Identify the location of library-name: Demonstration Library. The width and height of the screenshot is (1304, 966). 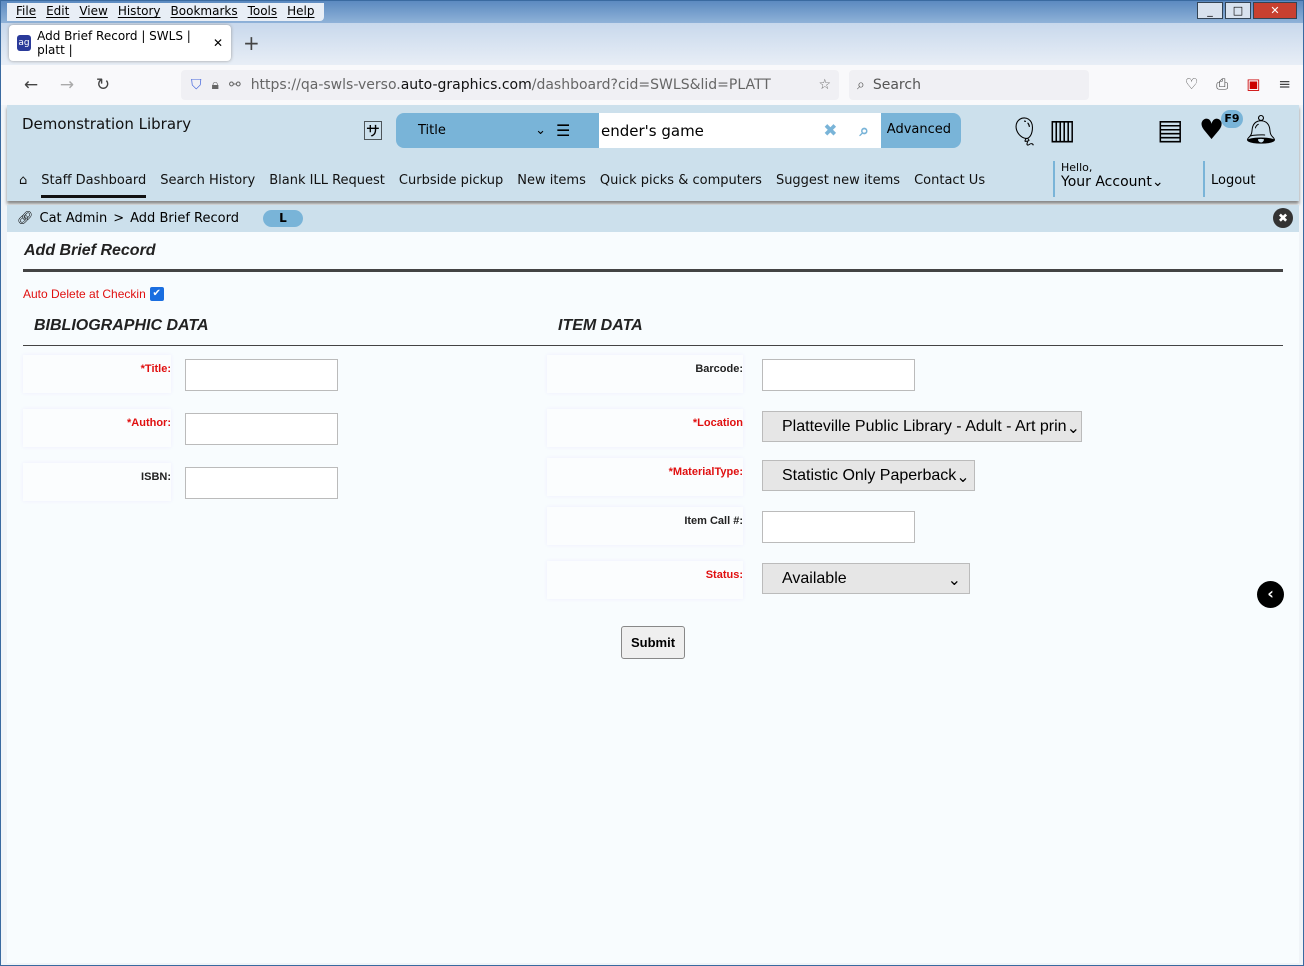
(107, 124).